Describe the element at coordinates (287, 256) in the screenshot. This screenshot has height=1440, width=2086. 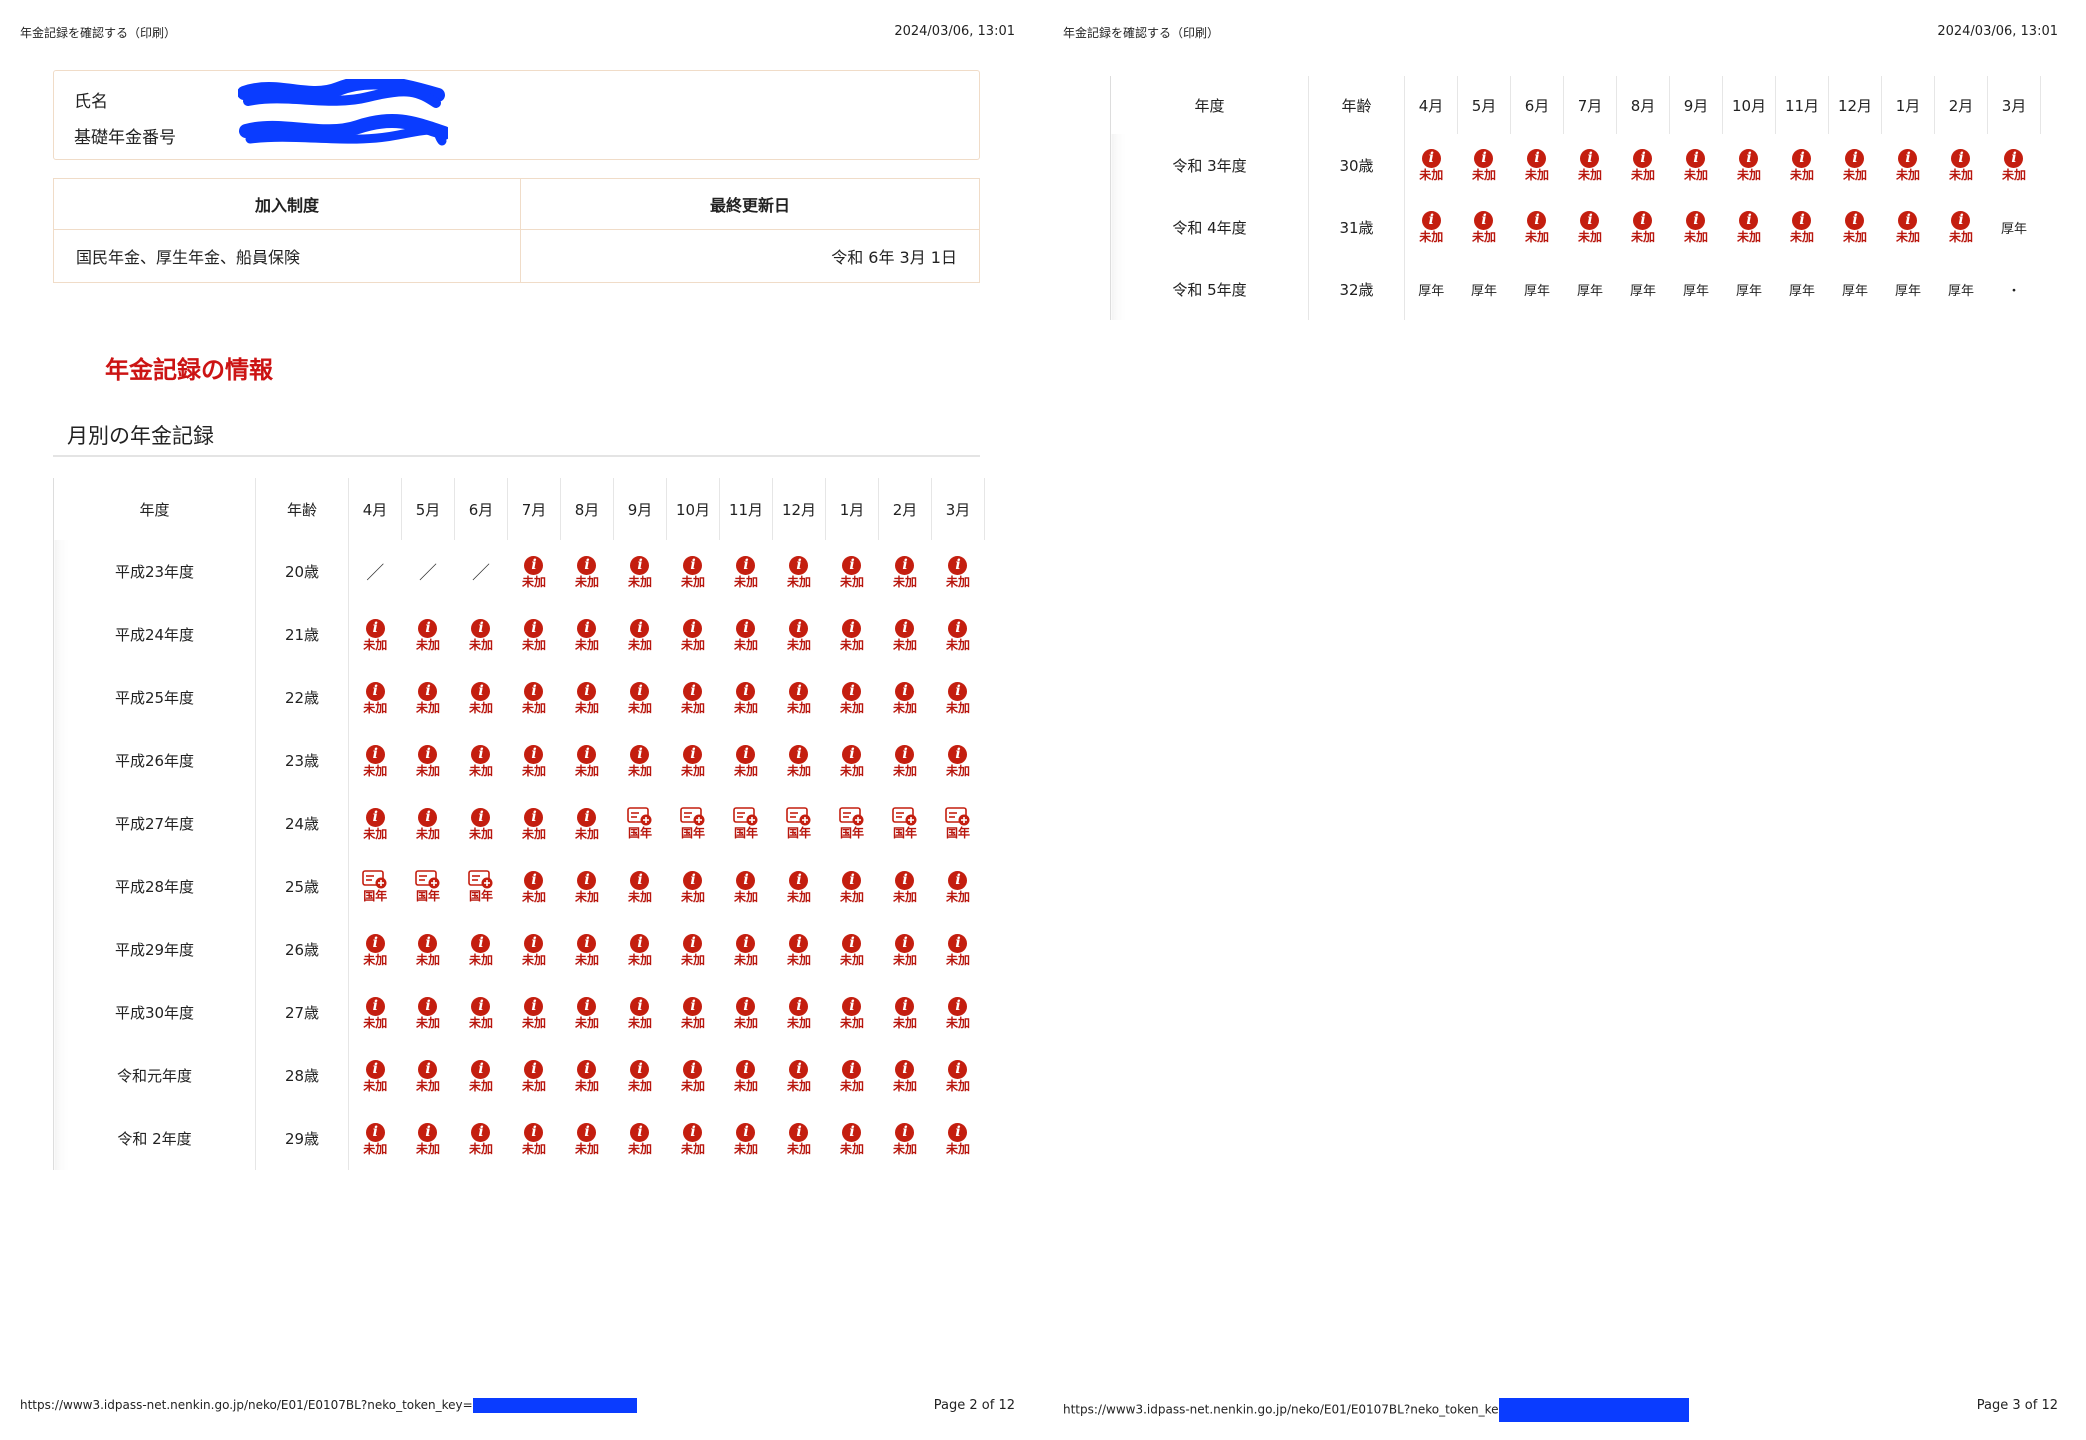
I see `system-value: 国民年金、厚生年金、船員保険` at that location.